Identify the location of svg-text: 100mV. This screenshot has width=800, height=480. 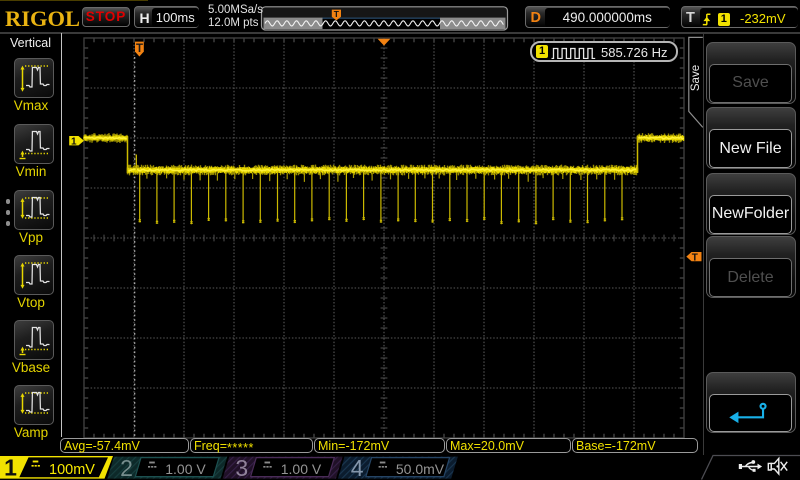
(72, 470).